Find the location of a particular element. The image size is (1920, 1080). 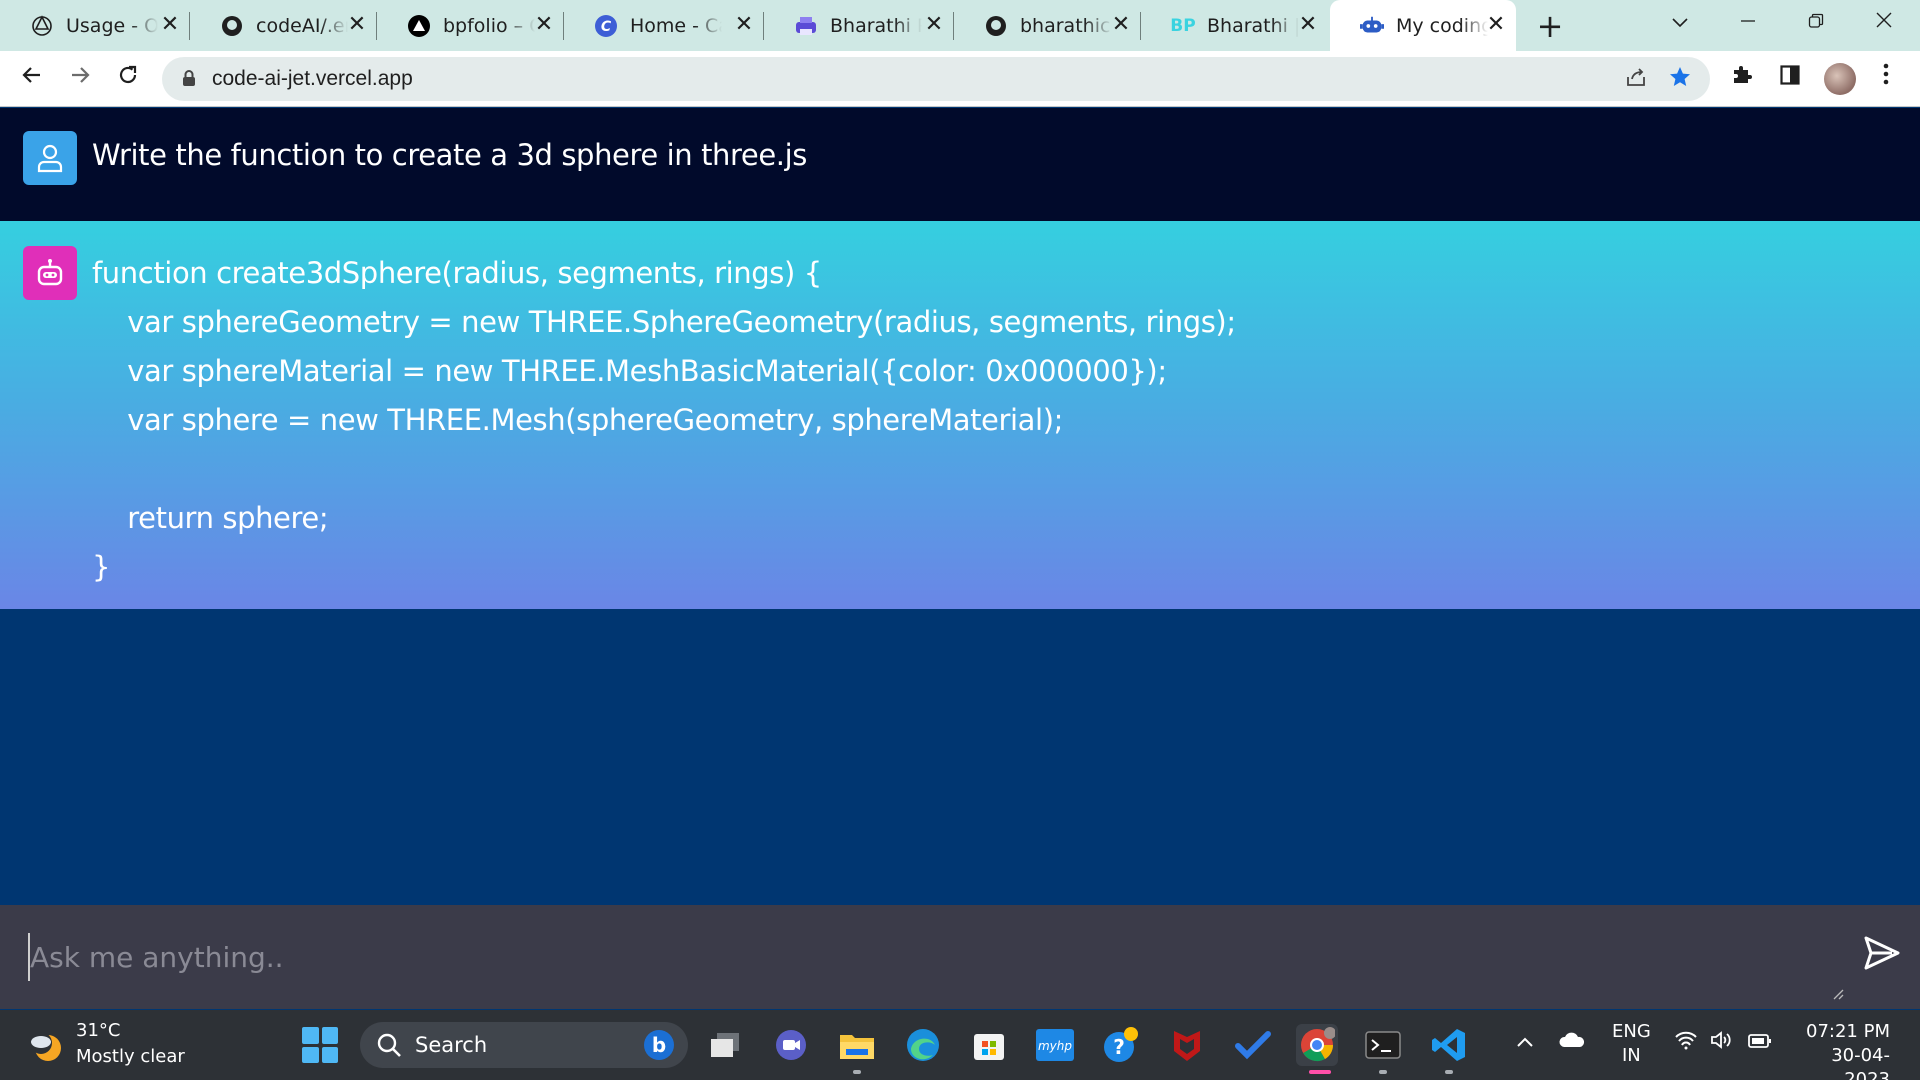

svg-text: C is located at coordinates (606, 27).